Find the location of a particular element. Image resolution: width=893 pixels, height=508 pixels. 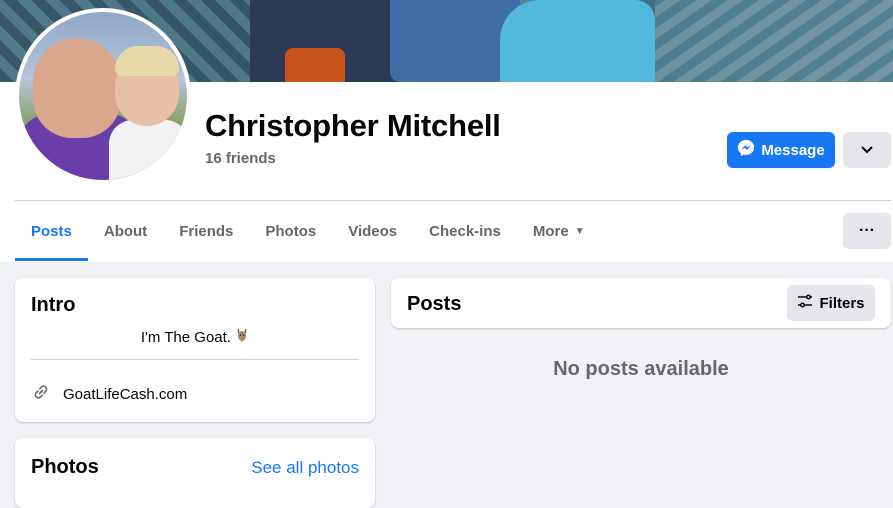

tab-photos: Photos is located at coordinates (290, 231).